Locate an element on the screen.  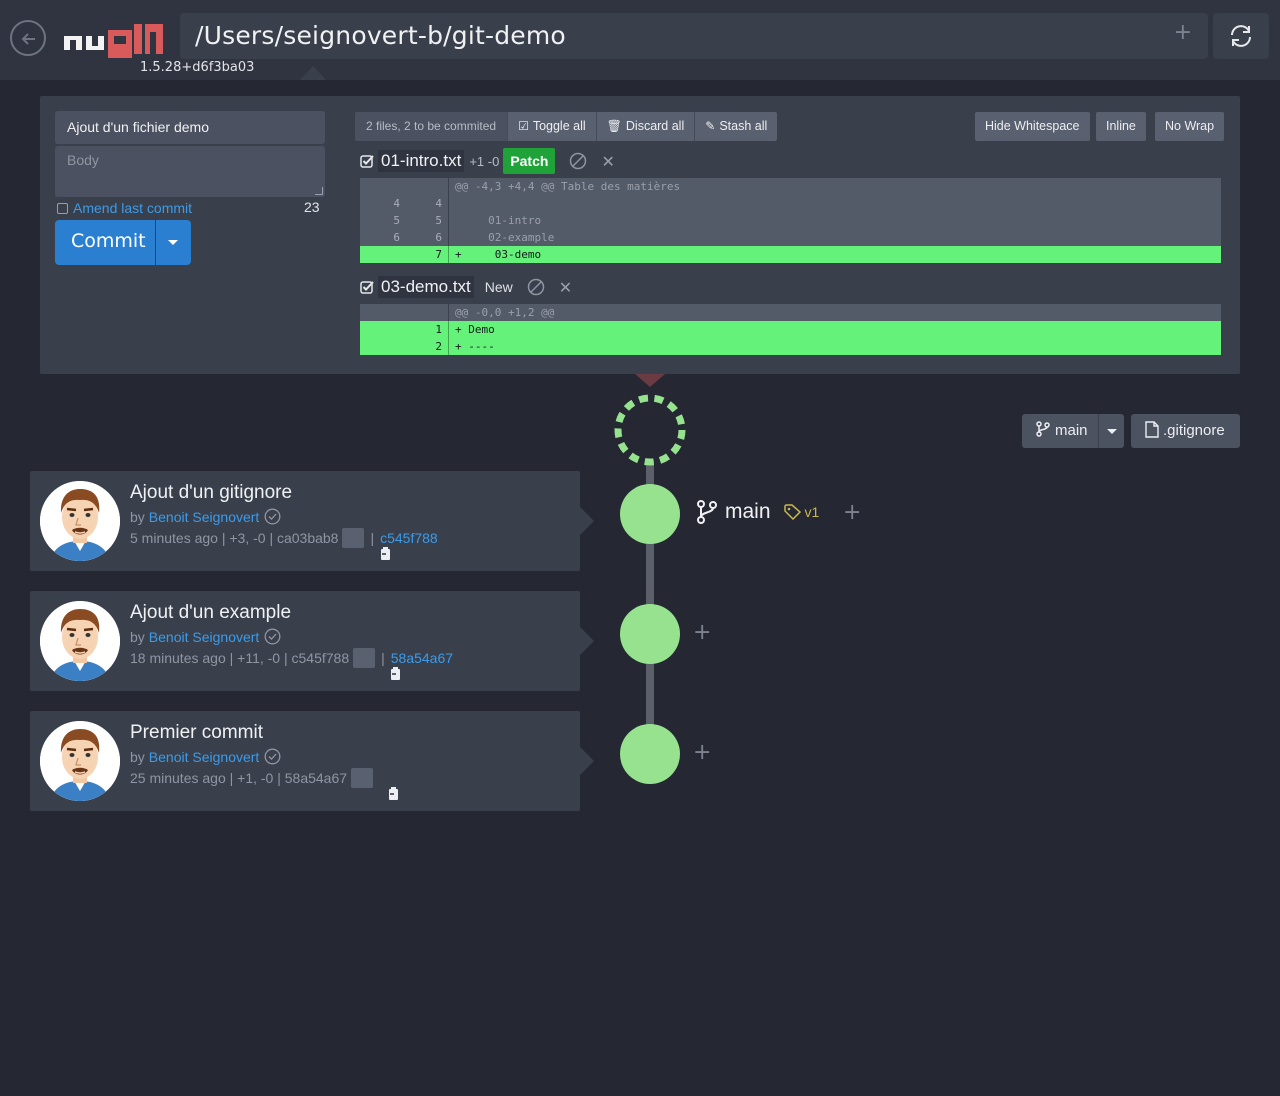
checkbox-icon is located at coordinates (62, 208).